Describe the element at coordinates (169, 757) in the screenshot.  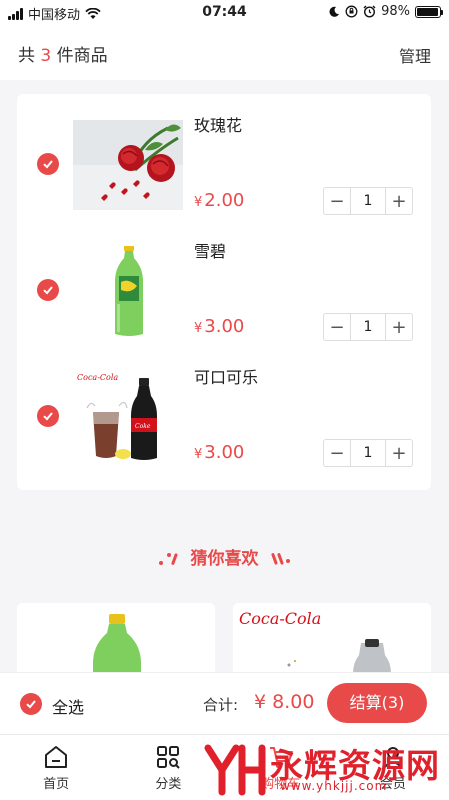
I see `category-icon` at that location.